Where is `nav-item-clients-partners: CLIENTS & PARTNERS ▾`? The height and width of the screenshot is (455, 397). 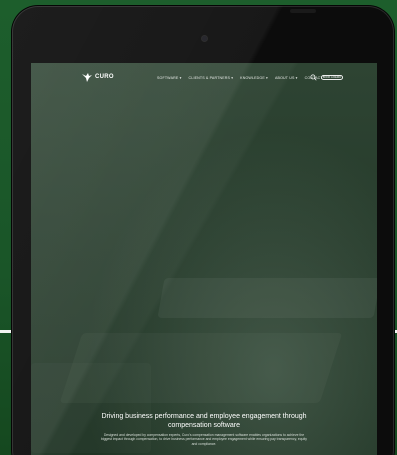
nav-item-clients-partners: CLIENTS & PARTNERS ▾ is located at coordinates (211, 78).